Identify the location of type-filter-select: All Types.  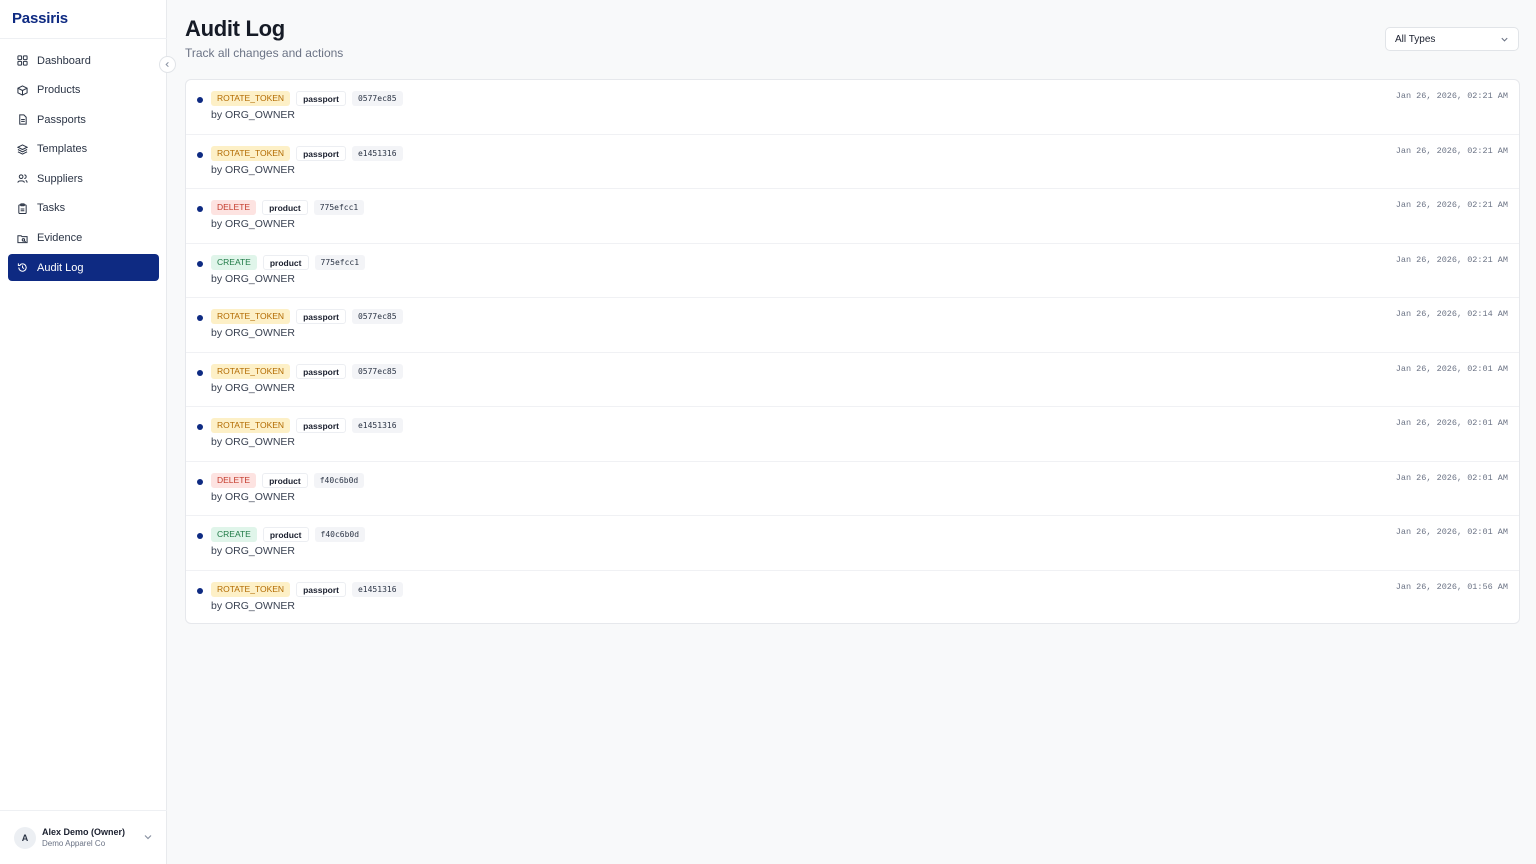
(1452, 39).